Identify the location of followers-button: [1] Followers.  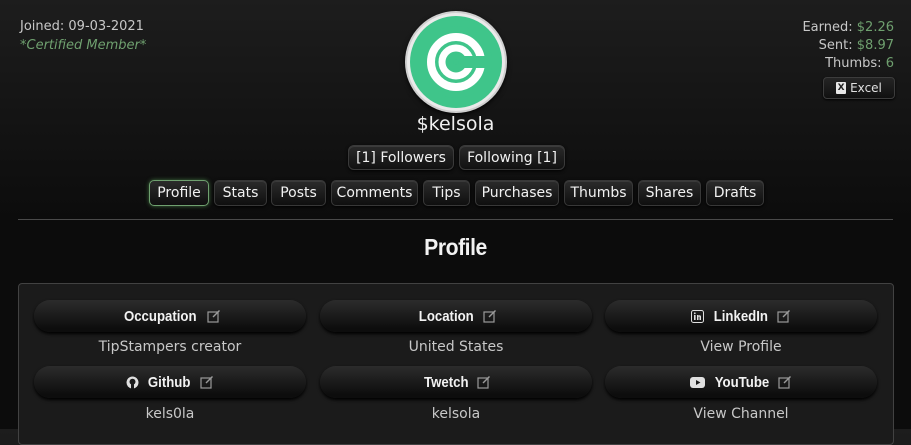
(401, 157).